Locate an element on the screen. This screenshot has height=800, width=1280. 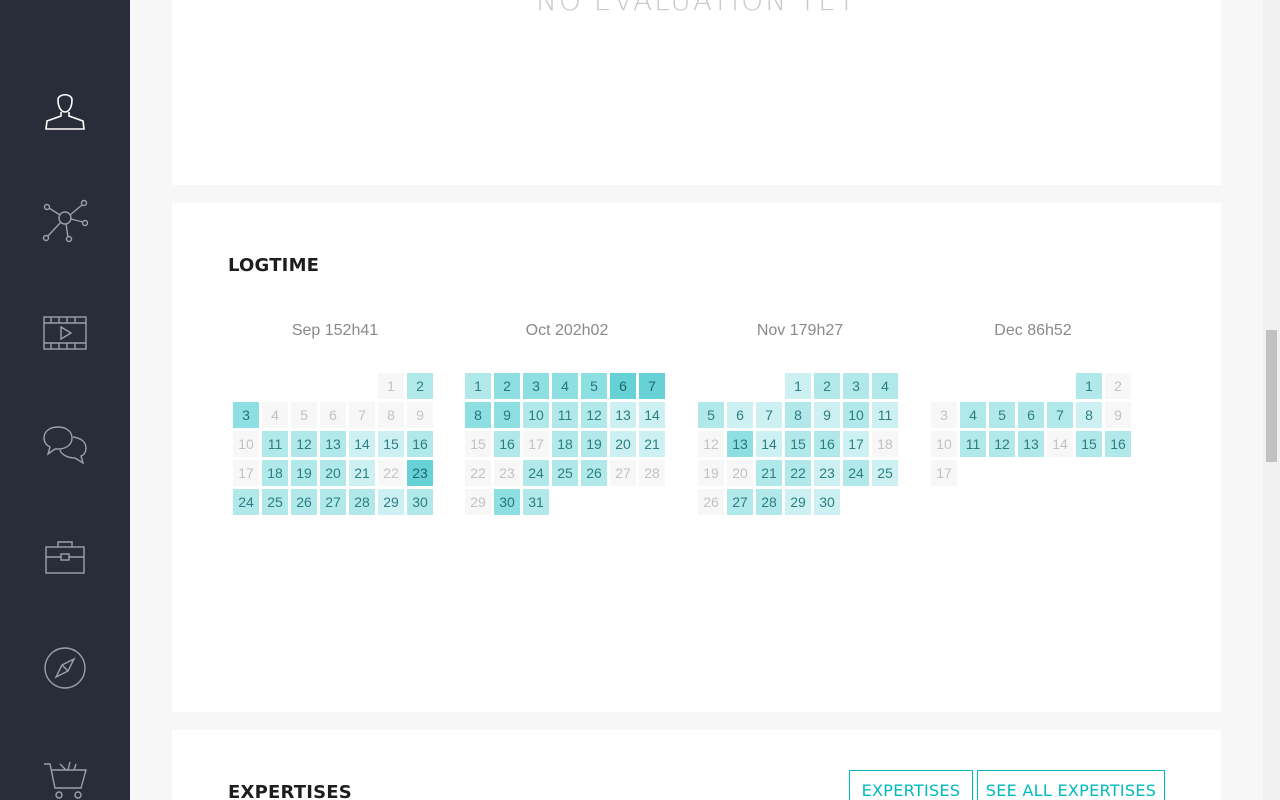
sidebar-item-profile is located at coordinates (65, 109).